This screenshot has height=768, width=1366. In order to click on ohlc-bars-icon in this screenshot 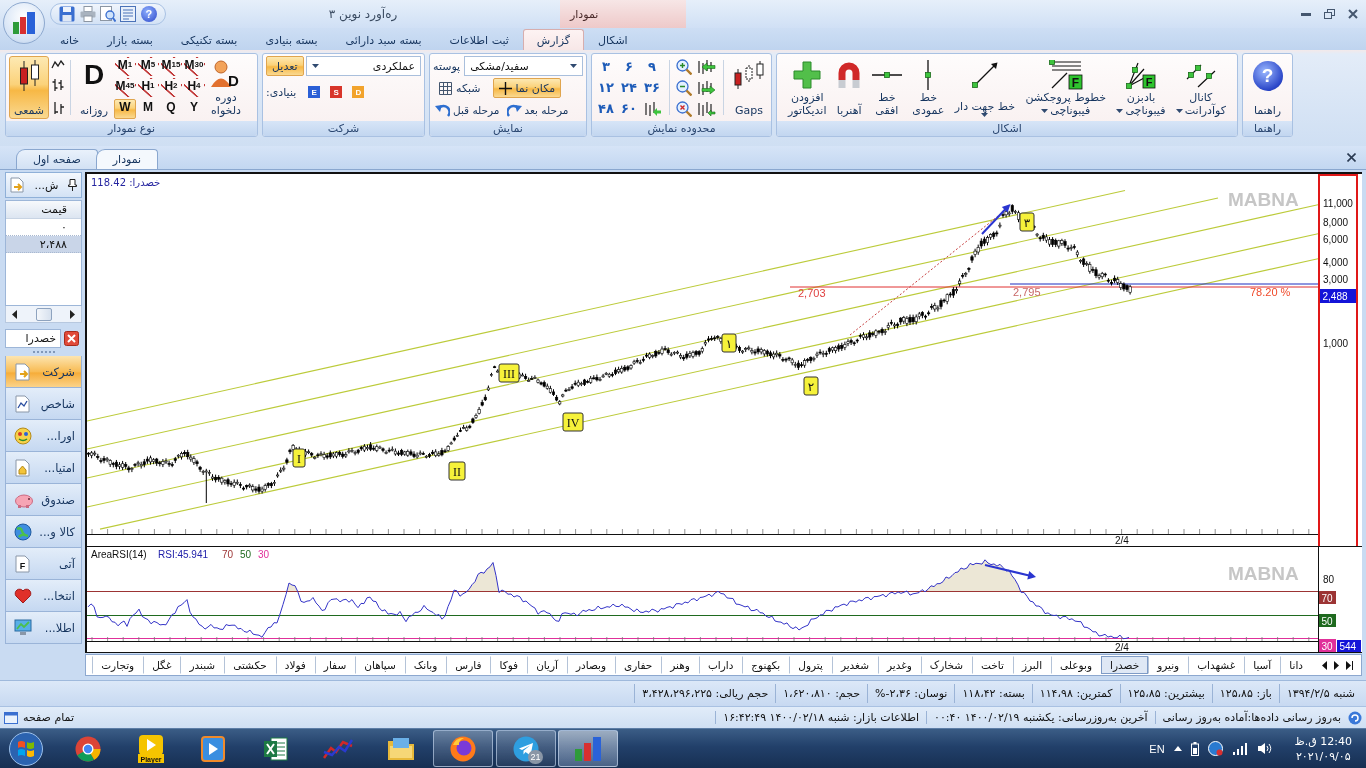, I will do `click(58, 85)`.